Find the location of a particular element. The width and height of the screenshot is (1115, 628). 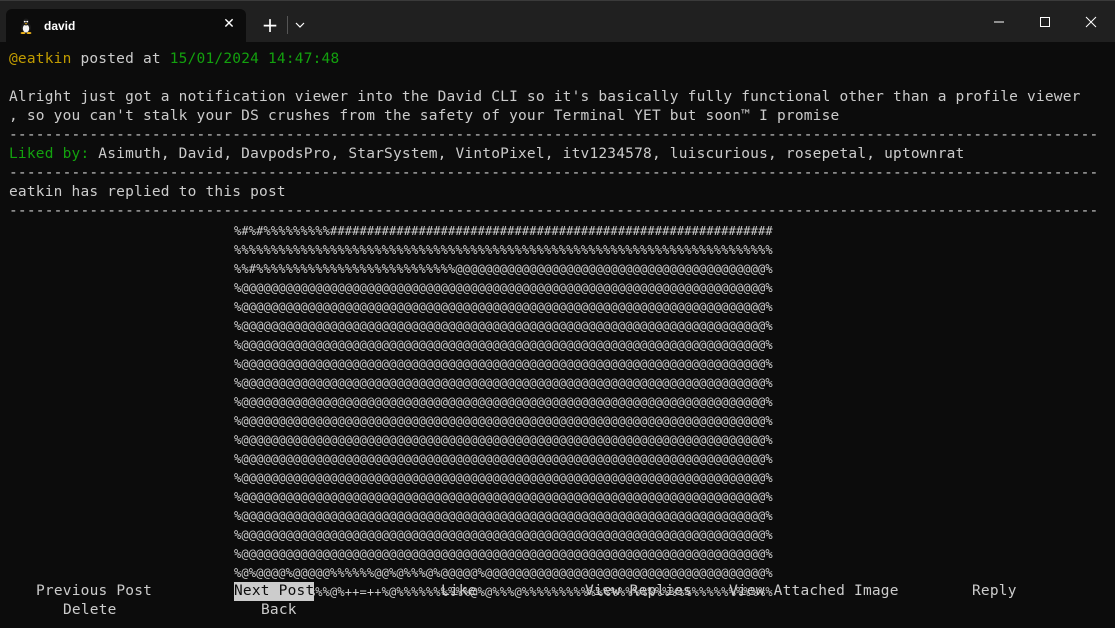

tab-close-icon: ✕ is located at coordinates (229, 24).